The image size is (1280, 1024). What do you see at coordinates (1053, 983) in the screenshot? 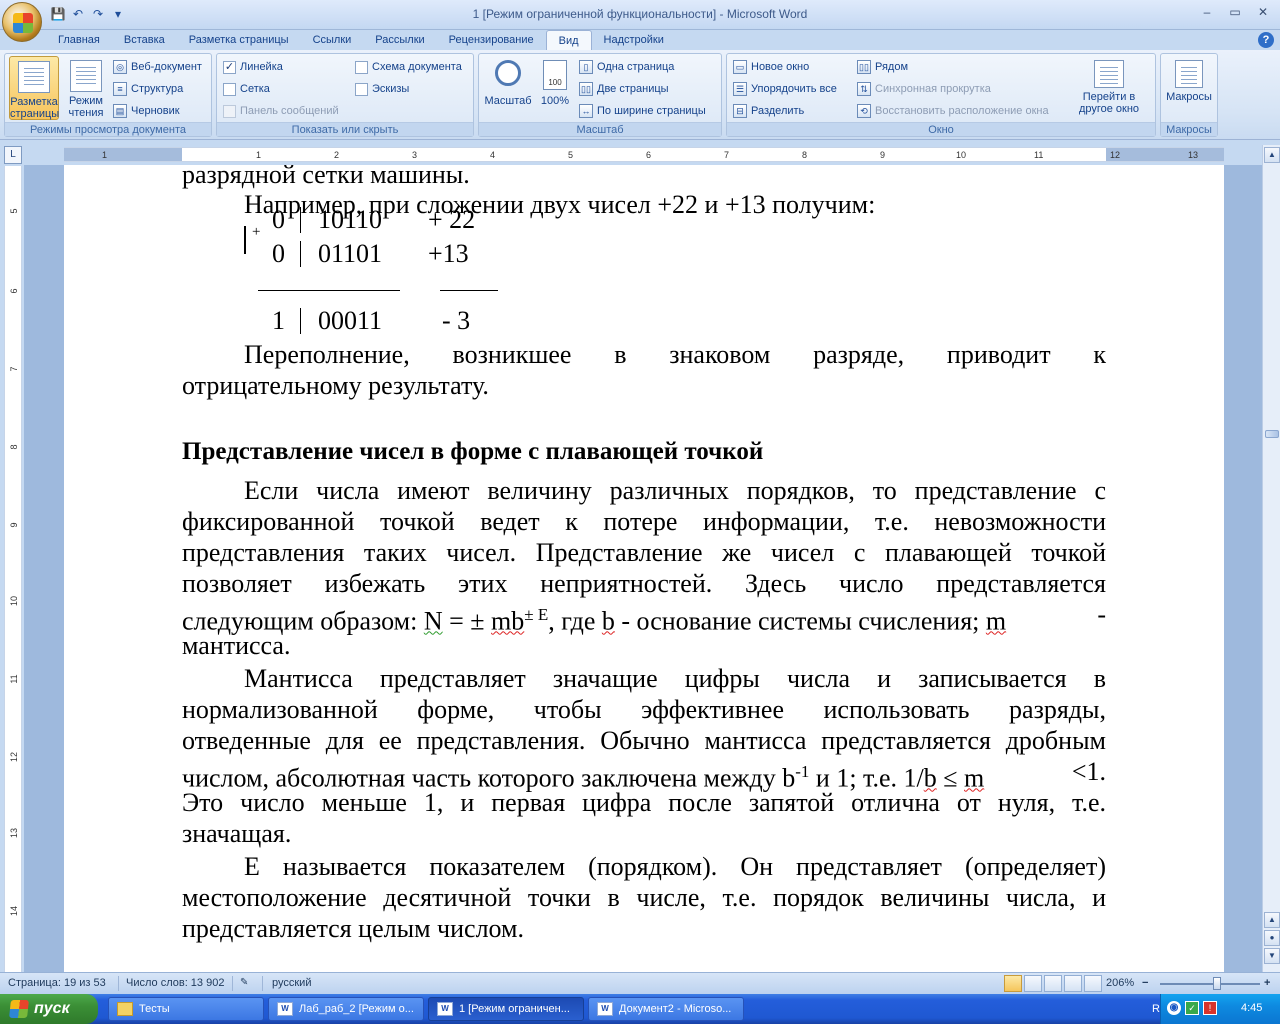
I see `web-view-icon` at bounding box center [1053, 983].